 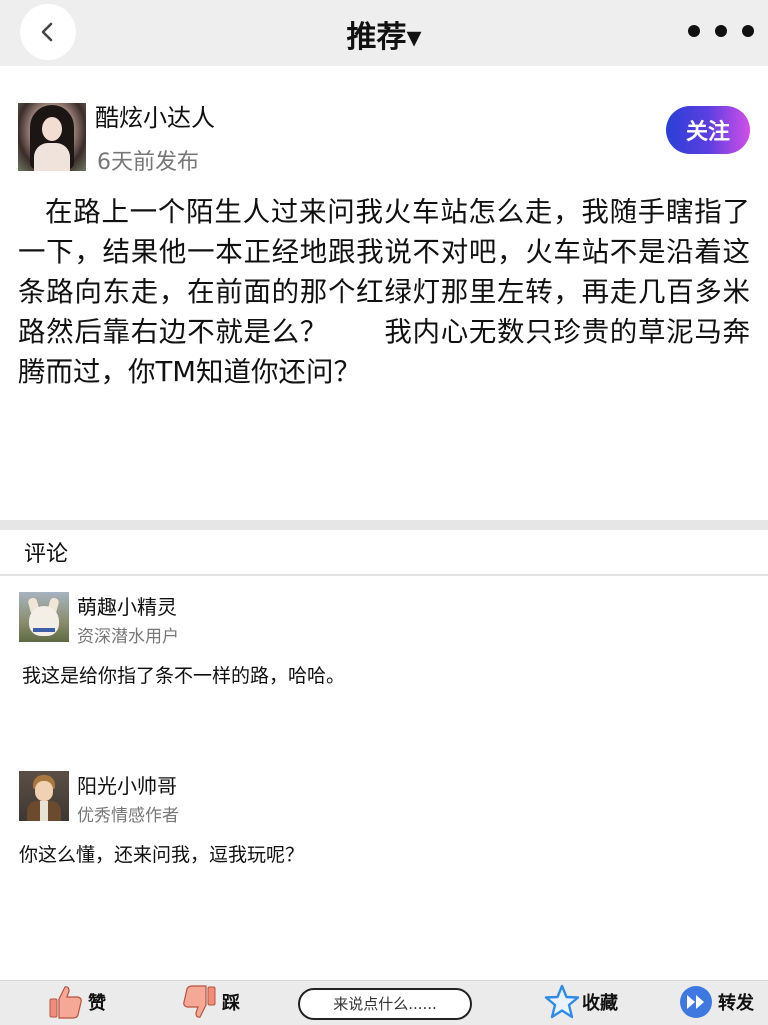 I want to click on page-title-dropdown: 推荐▾, so click(x=384, y=34).